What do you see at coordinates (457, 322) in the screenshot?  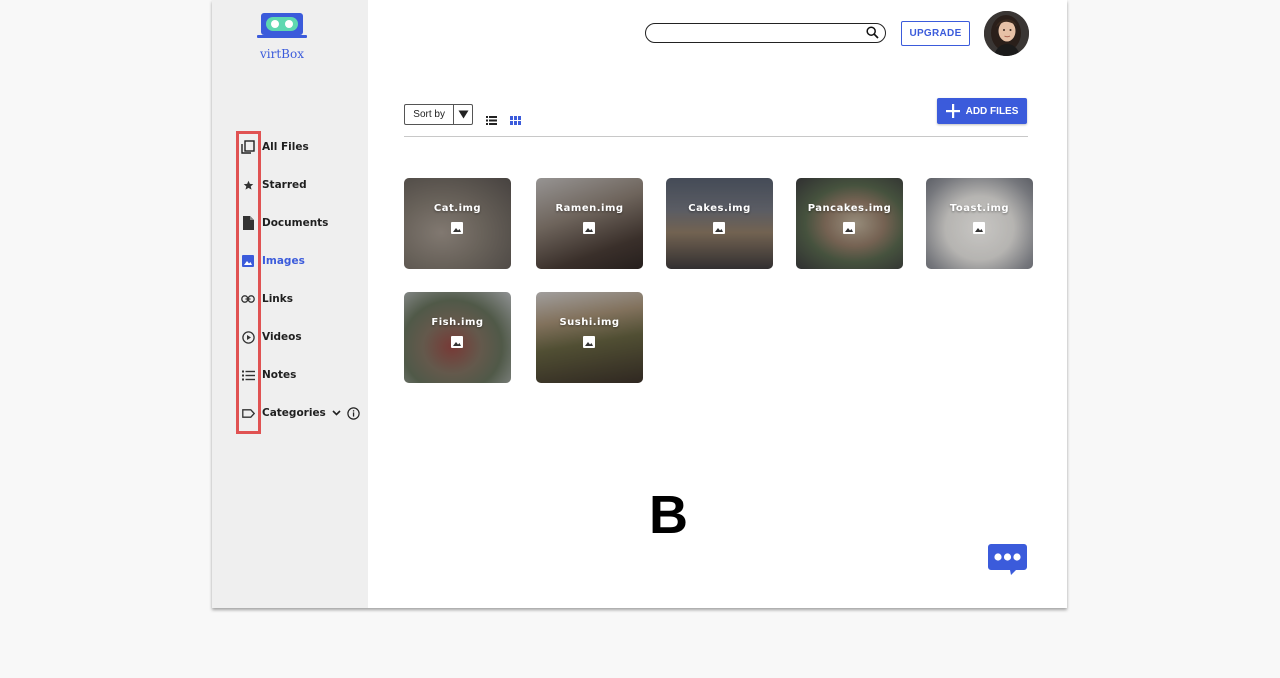 I see `file-name: Fish.img` at bounding box center [457, 322].